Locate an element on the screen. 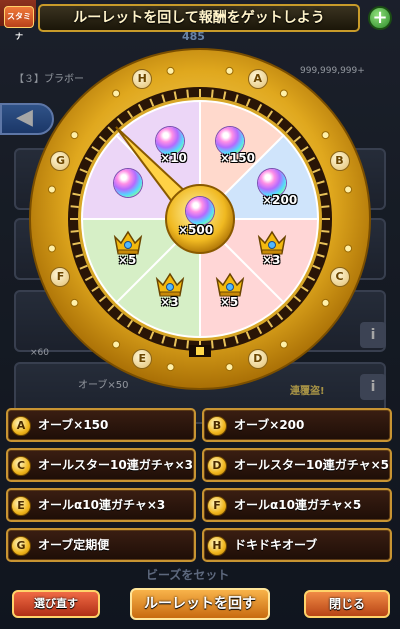 The height and width of the screenshot is (629, 400). reward-item-f: F オールα10連ガチャ×5 is located at coordinates (297, 505).